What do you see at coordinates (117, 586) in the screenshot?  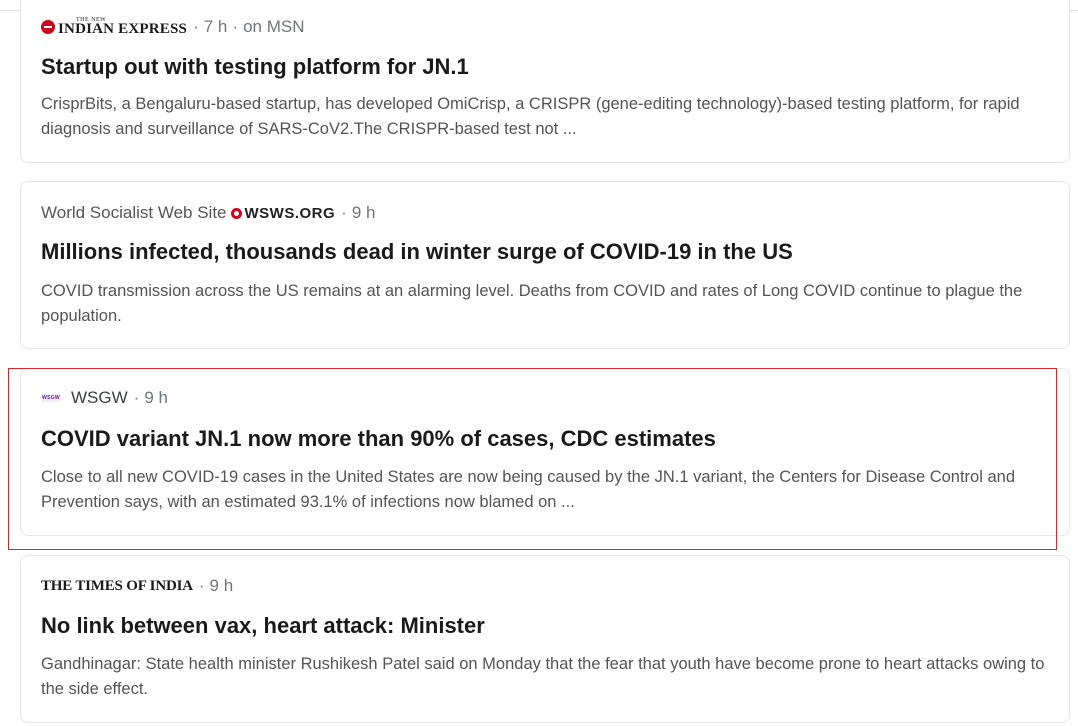 I see `source-logo-times-of-india: THE TIMES OF INDIA` at bounding box center [117, 586].